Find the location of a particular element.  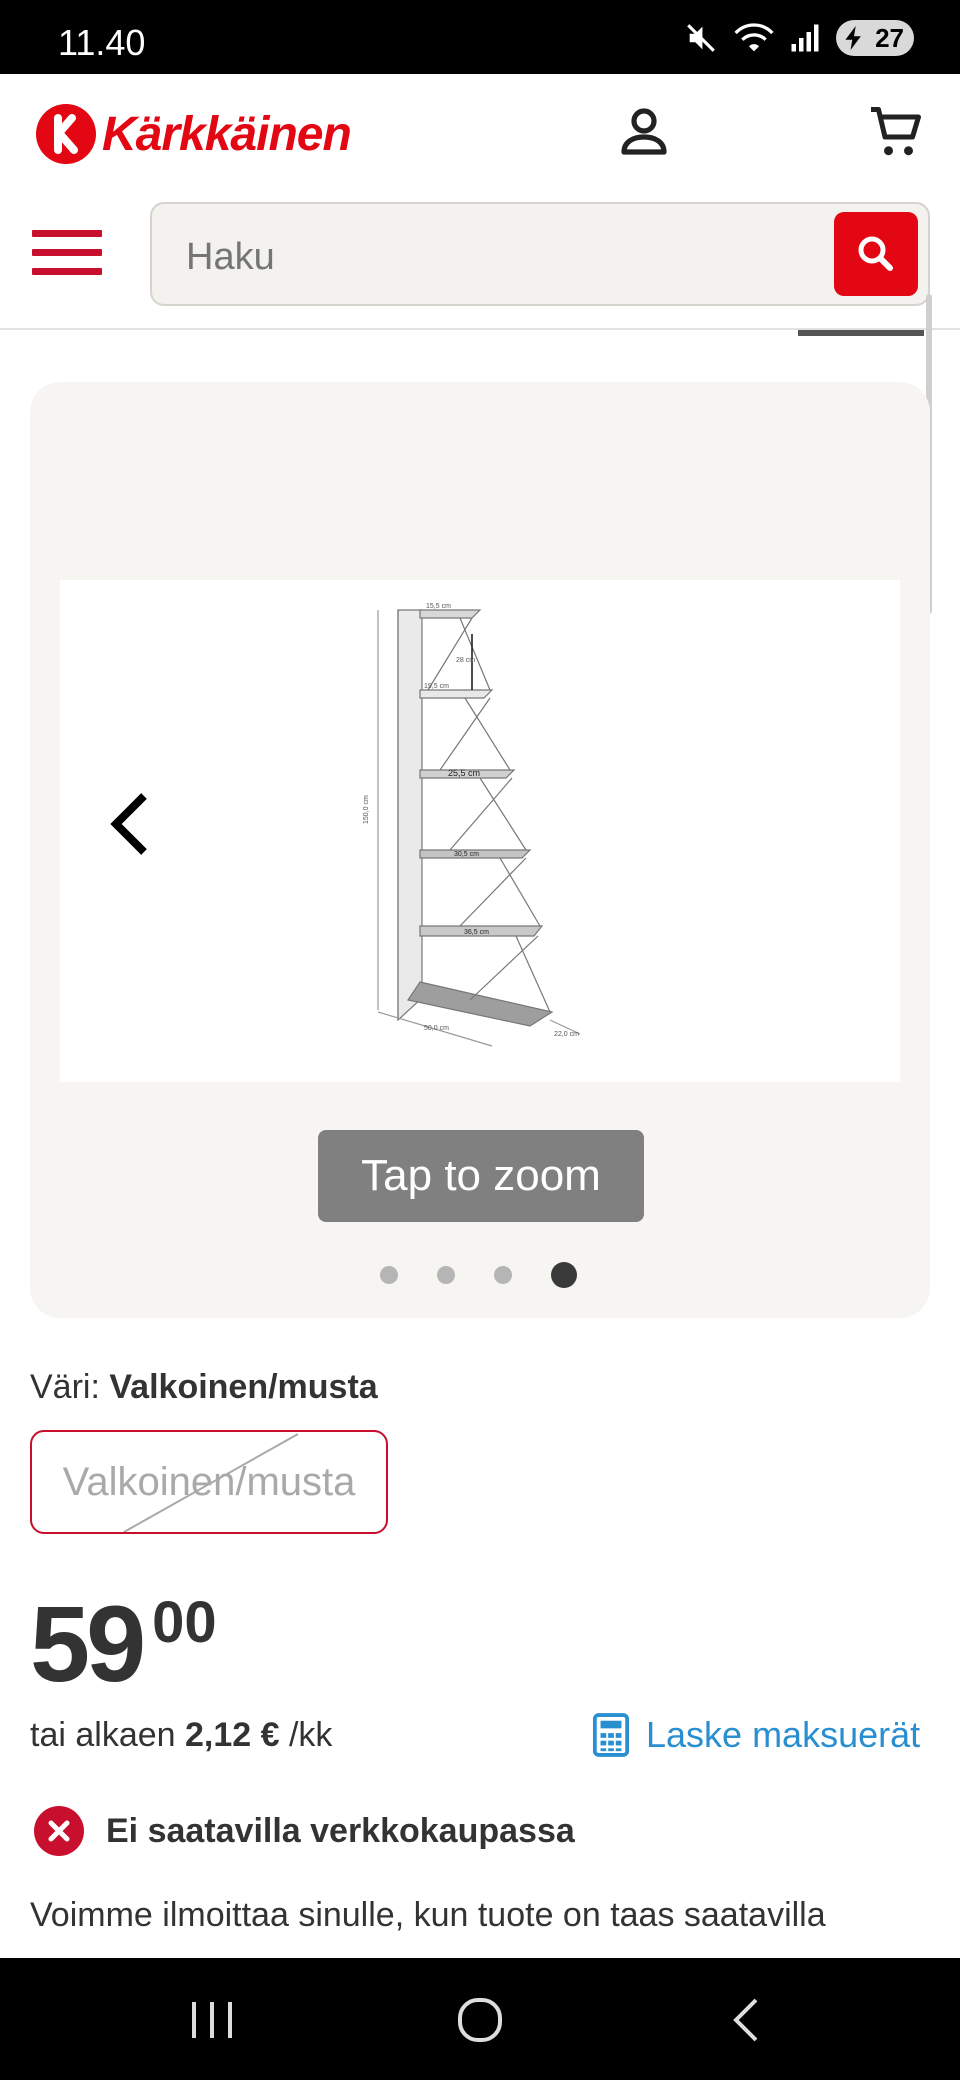

recent-apps-icon is located at coordinates (212, 2020).